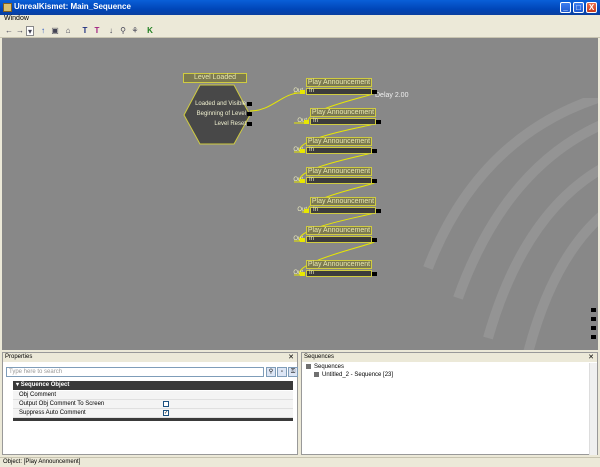 This screenshot has width=600, height=467. Describe the element at coordinates (271, 372) in the screenshot. I see `search-icon: ⚲` at that location.